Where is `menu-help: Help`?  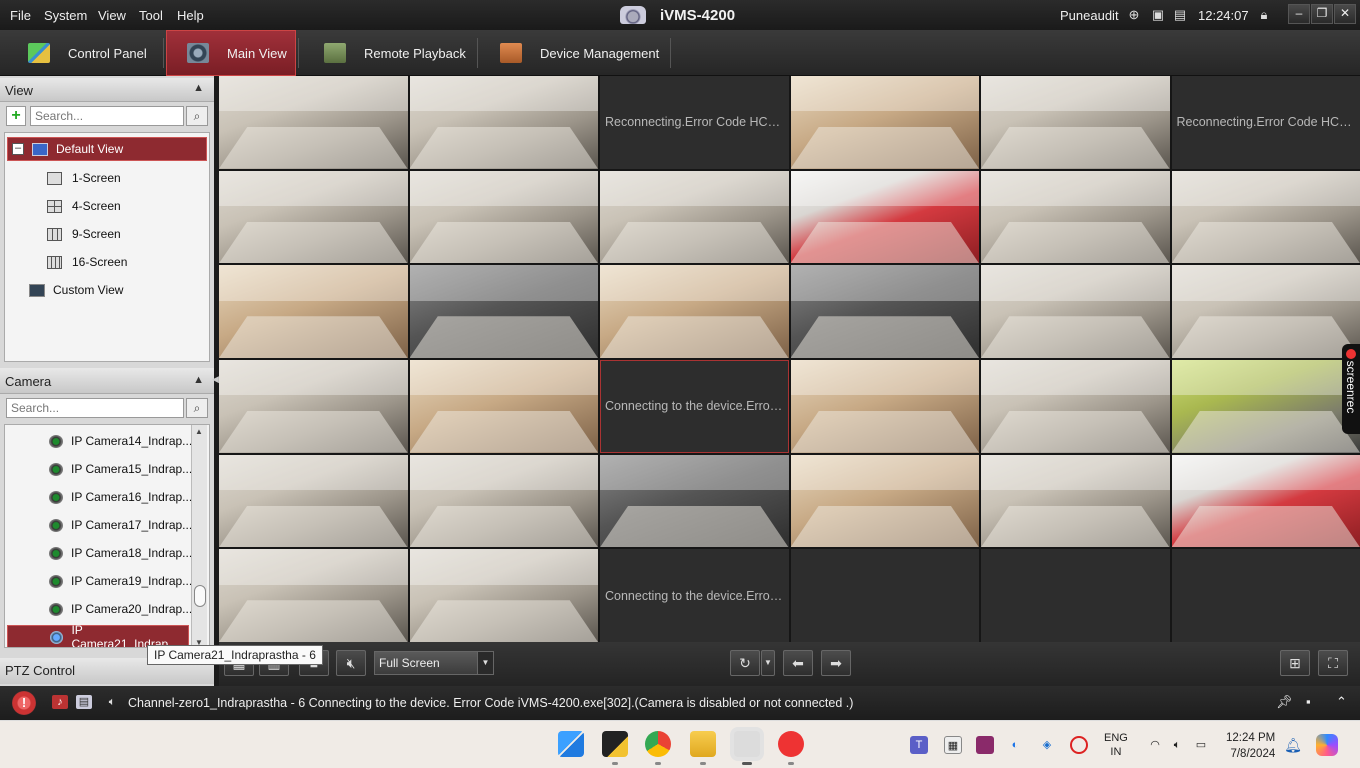
menu-help: Help is located at coordinates (190, 15).